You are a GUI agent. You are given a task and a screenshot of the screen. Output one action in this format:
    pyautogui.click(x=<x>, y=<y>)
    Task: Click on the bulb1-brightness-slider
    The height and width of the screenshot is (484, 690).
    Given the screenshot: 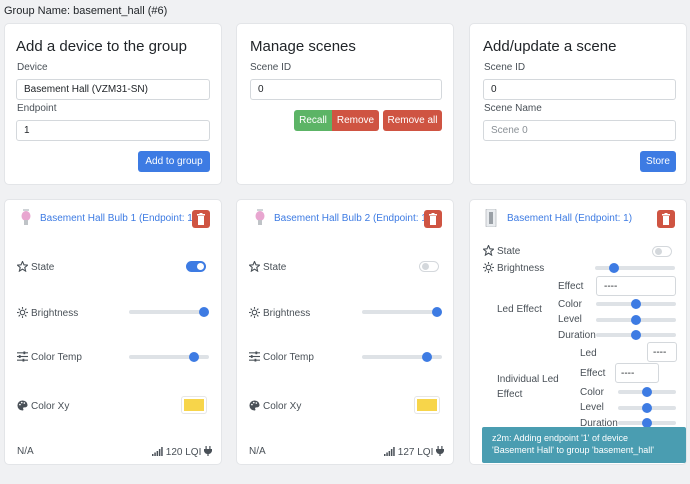 What is the action you would take?
    pyautogui.click(x=169, y=312)
    